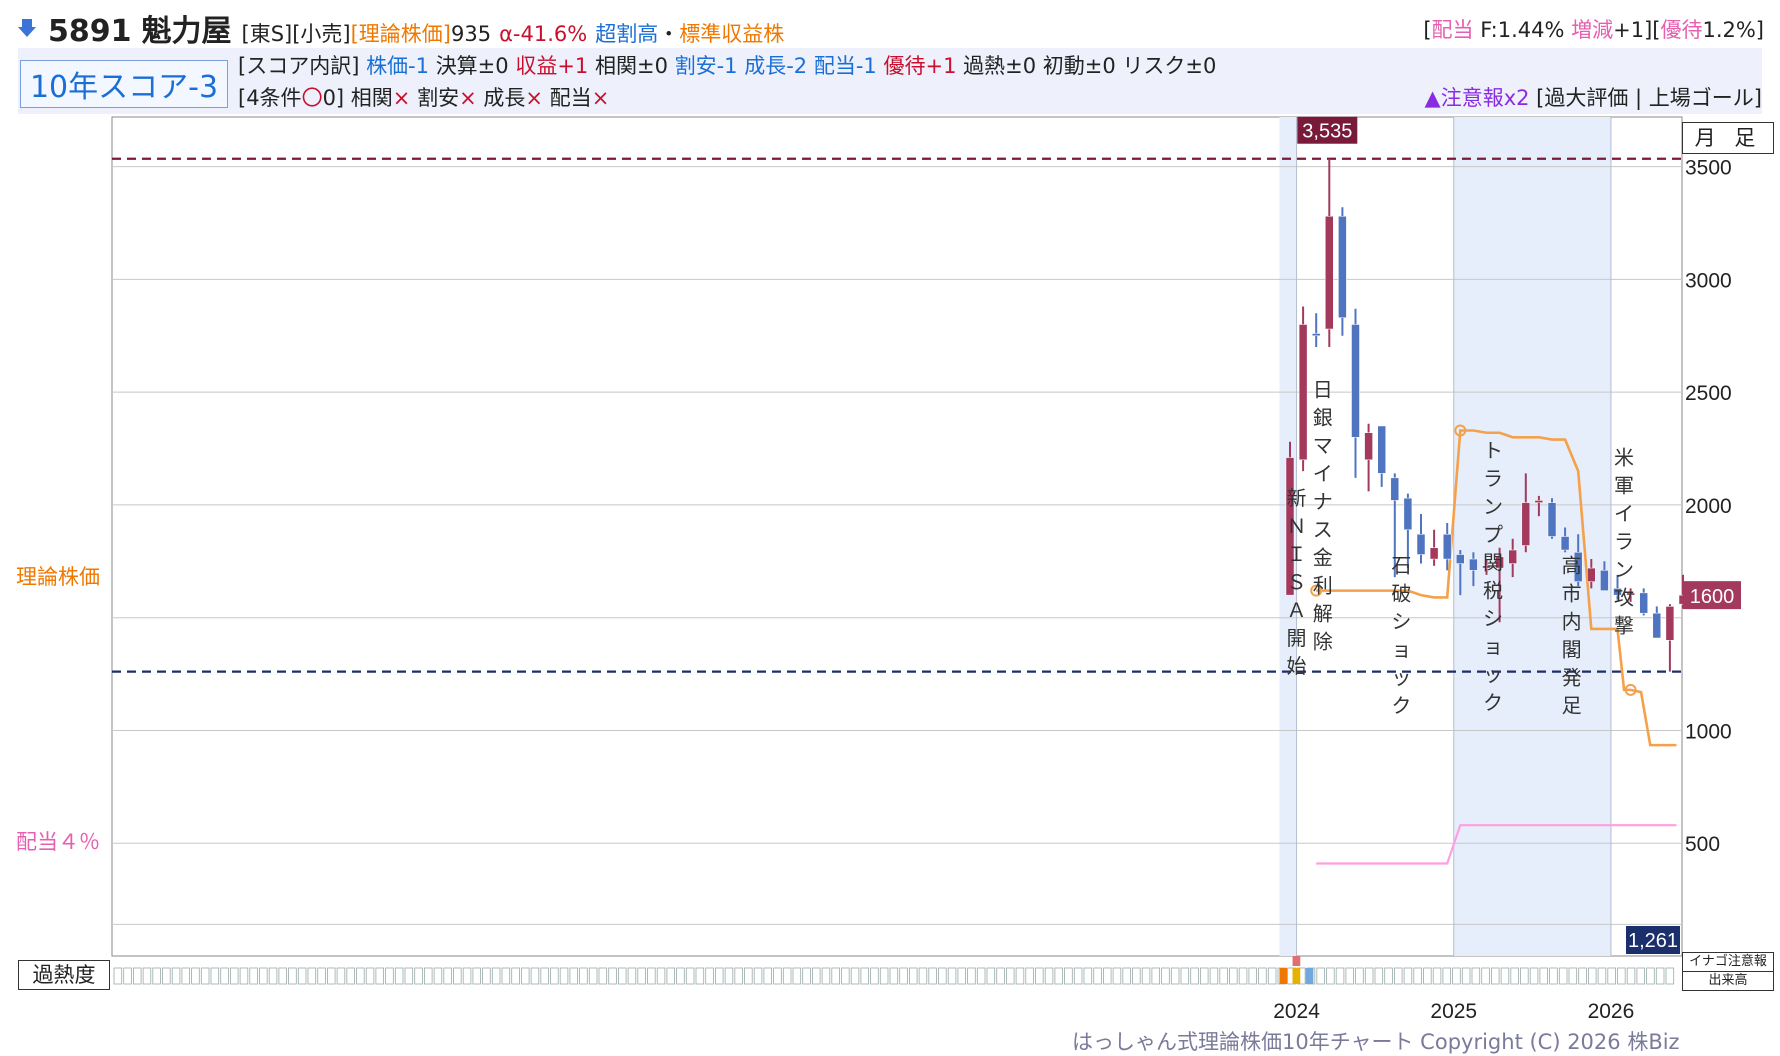  Describe the element at coordinates (1624, 541) in the screenshot. I see `event-annotation: 米軍イラン攻撃` at that location.